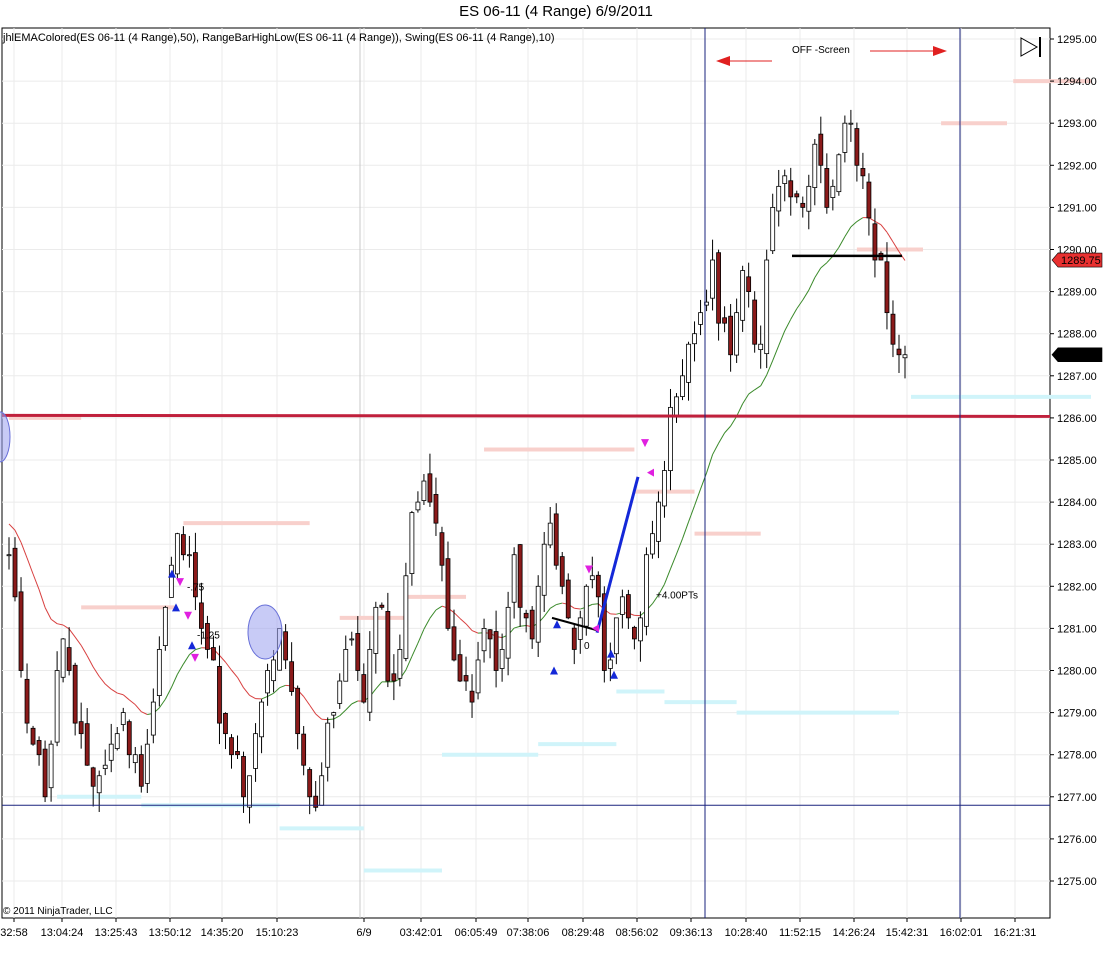 The height and width of the screenshot is (965, 1112). What do you see at coordinates (1077, 124) in the screenshot?
I see `y-tick-label: 1293.00` at bounding box center [1077, 124].